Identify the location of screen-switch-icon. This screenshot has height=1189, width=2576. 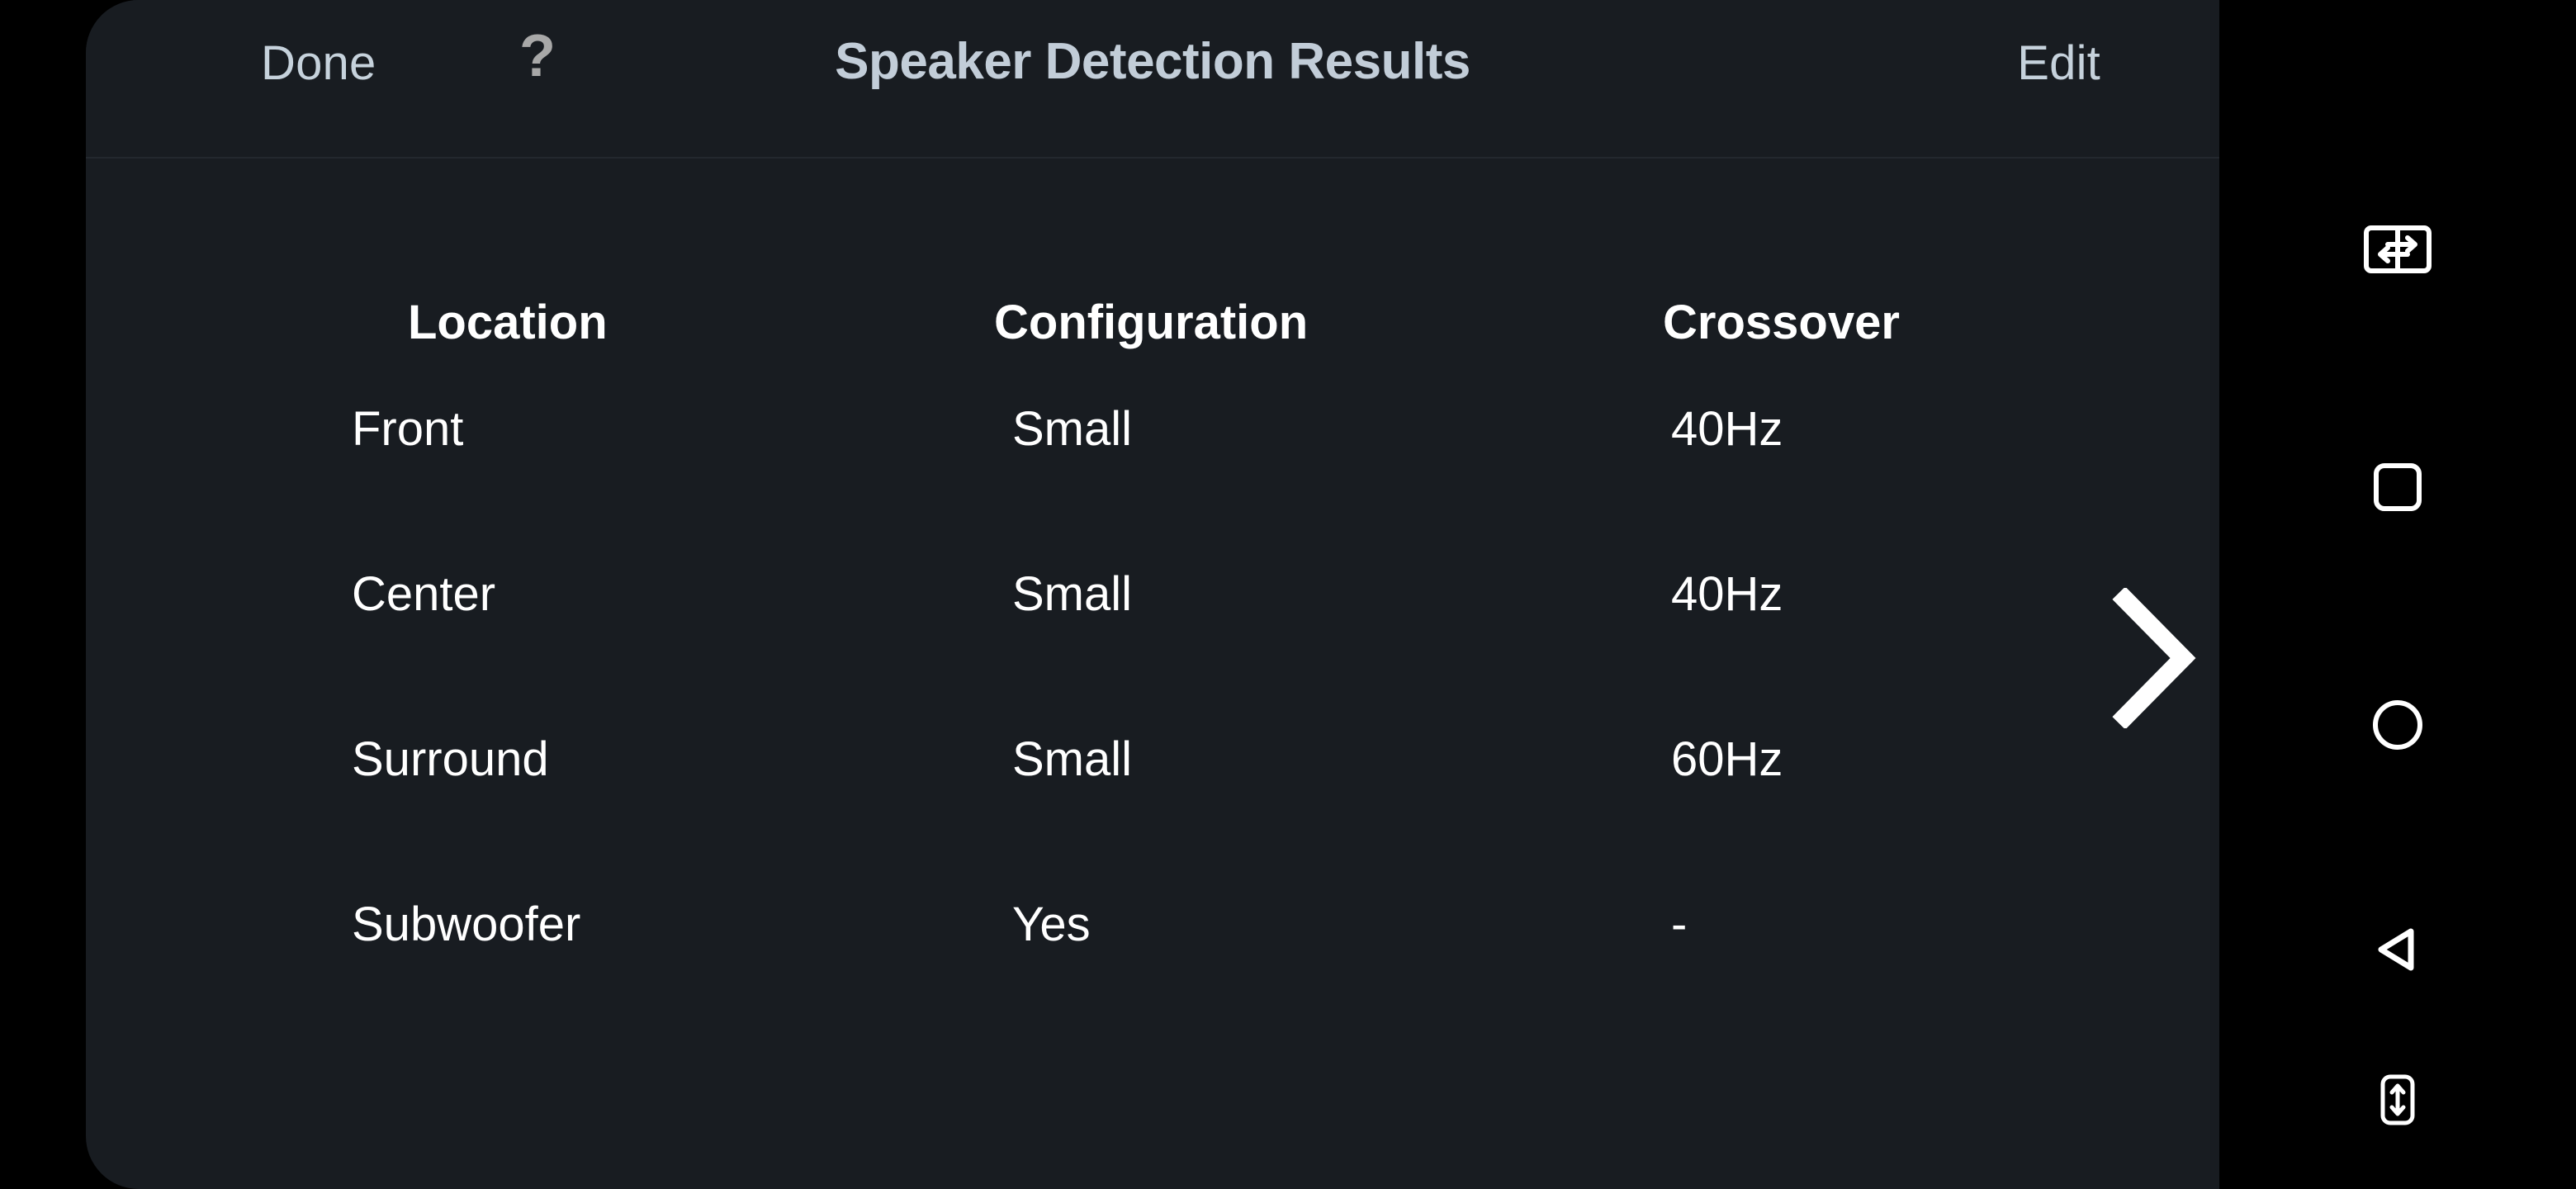
(2397, 249).